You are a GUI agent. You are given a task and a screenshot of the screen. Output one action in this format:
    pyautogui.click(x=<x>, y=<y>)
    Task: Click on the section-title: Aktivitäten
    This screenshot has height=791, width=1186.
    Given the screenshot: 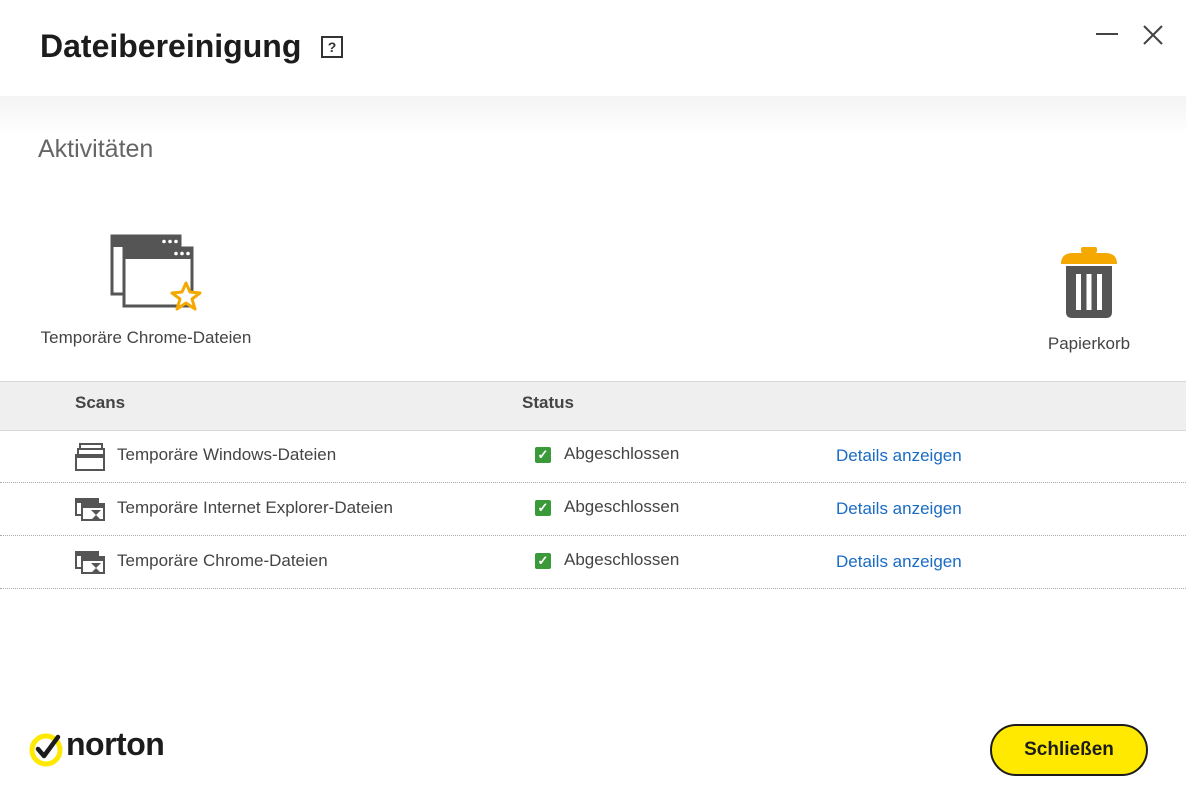 What is the action you would take?
    pyautogui.click(x=96, y=149)
    